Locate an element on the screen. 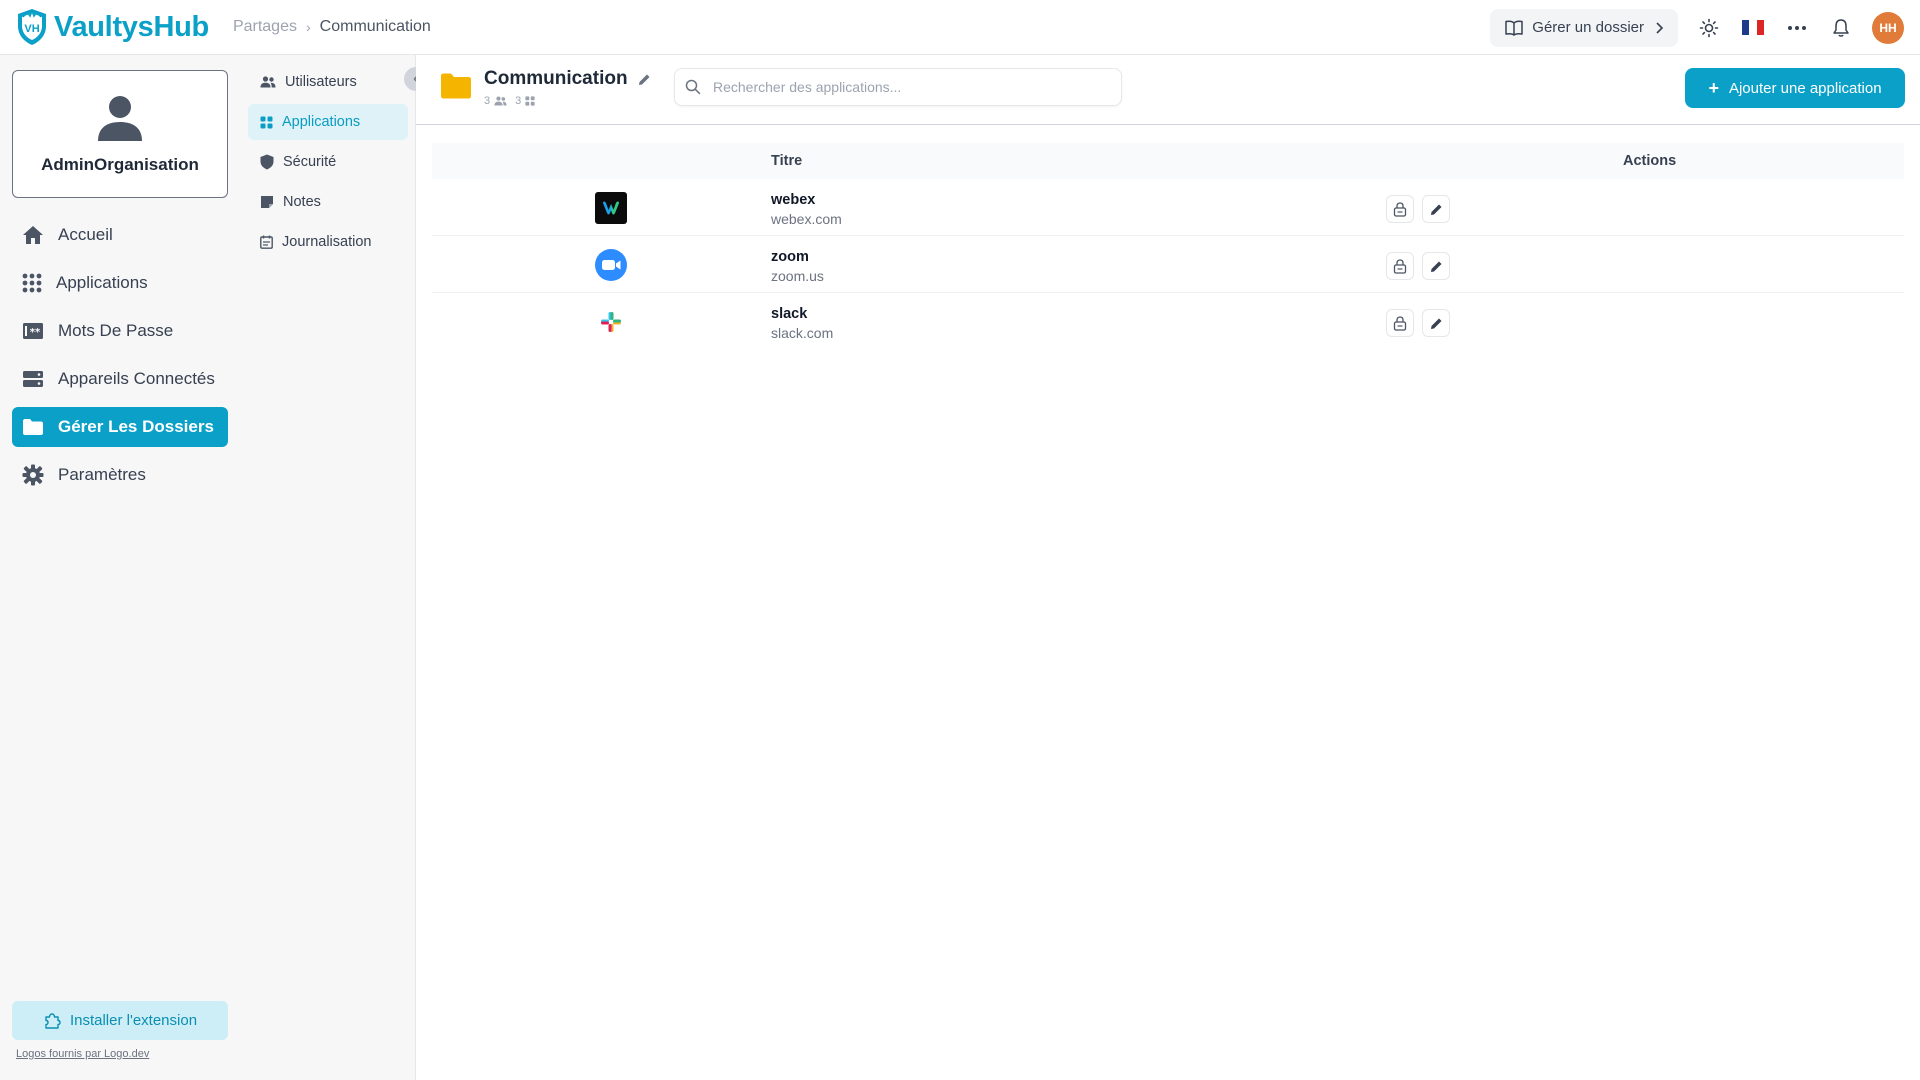 The height and width of the screenshot is (1080, 1920). subnav-item-applications: Applications is located at coordinates (328, 122).